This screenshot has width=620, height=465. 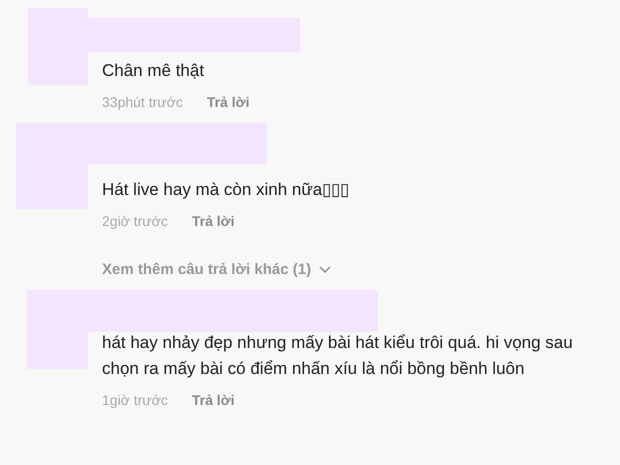 What do you see at coordinates (338, 356) in the screenshot?
I see `comment-text: hát hay nhảy đẹp nhưng mấy bài hát kiểu trôi quá. hi vọng sau chọn ra mấy bài có điểm nhấn xíu là nổi bồng bềnh luôn` at bounding box center [338, 356].